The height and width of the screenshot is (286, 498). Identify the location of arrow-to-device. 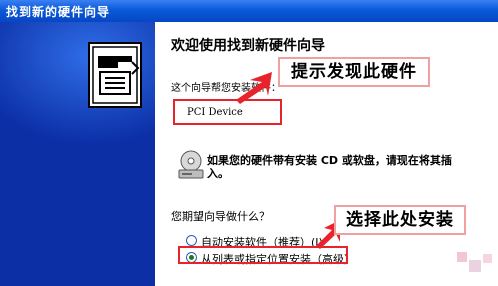
(254, 88).